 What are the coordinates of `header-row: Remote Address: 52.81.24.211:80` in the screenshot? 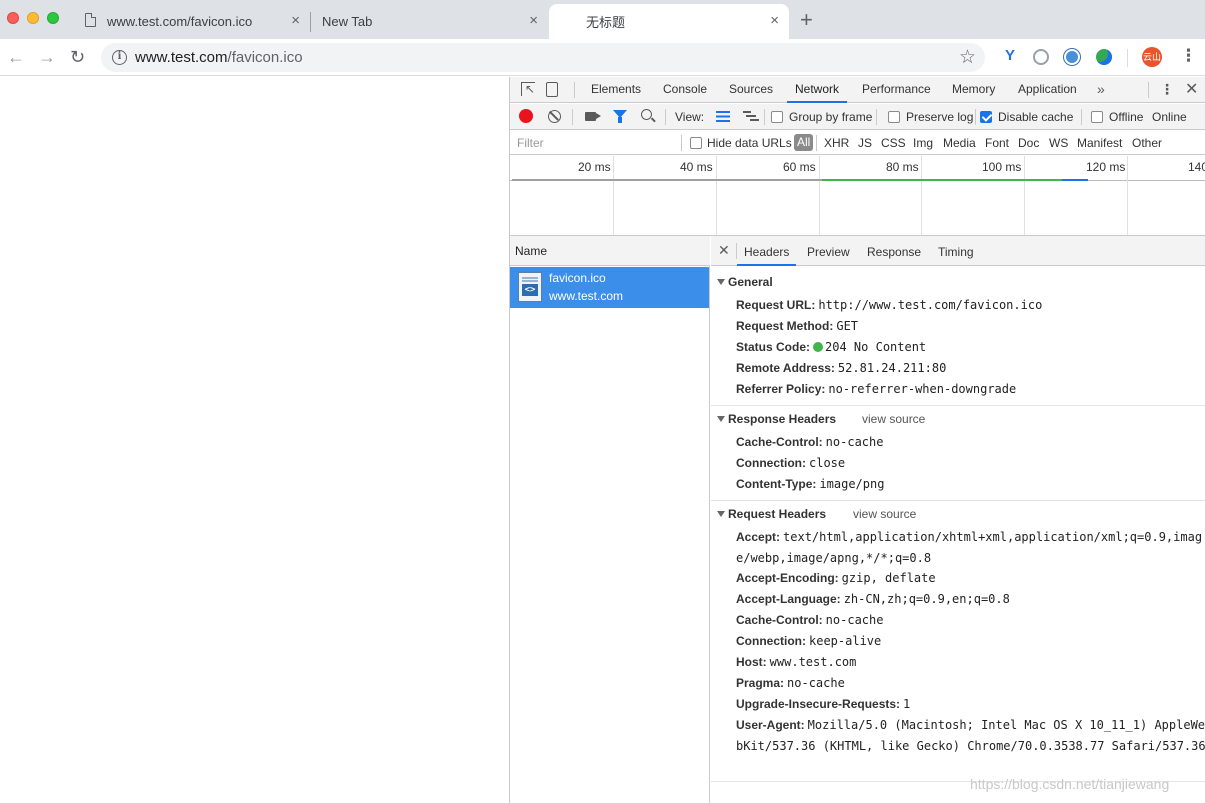 It's located at (841, 368).